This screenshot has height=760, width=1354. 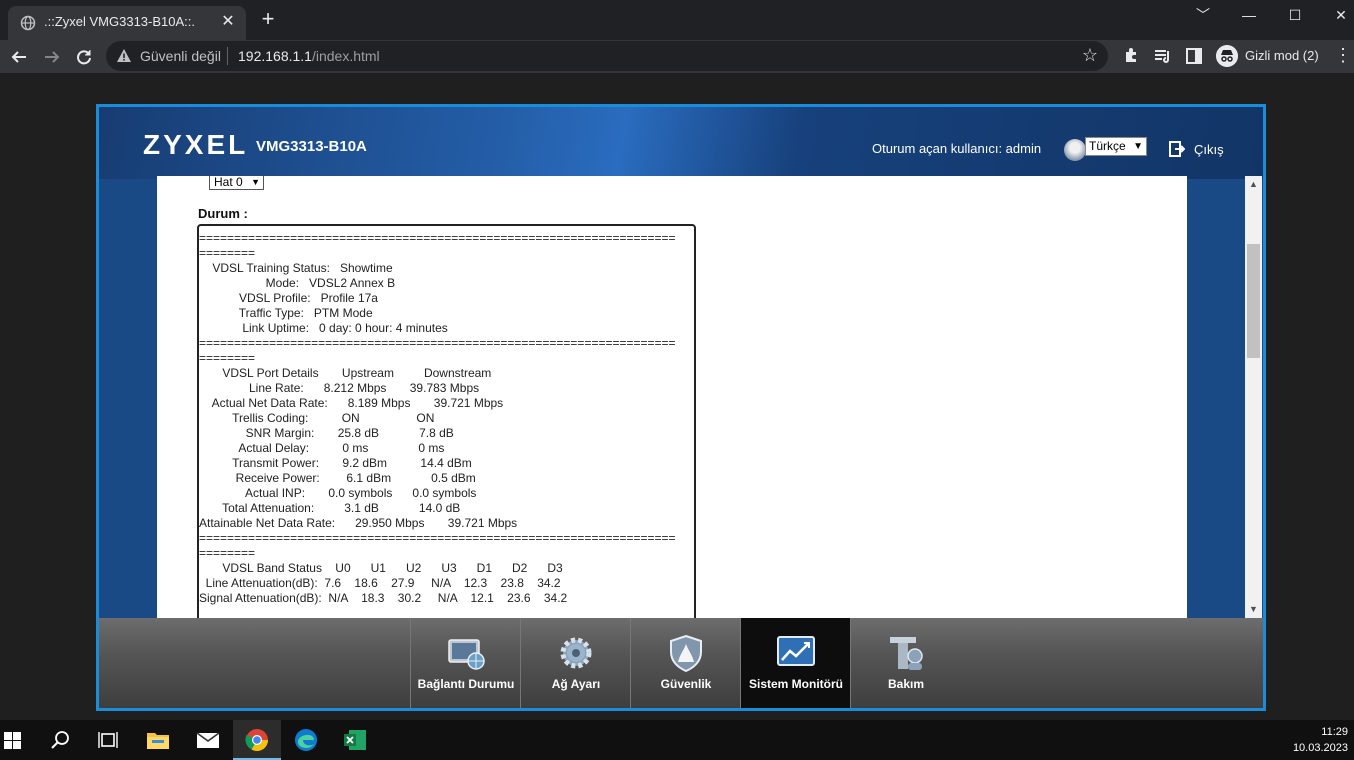 What do you see at coordinates (124, 55) in the screenshot?
I see `warning-icon` at bounding box center [124, 55].